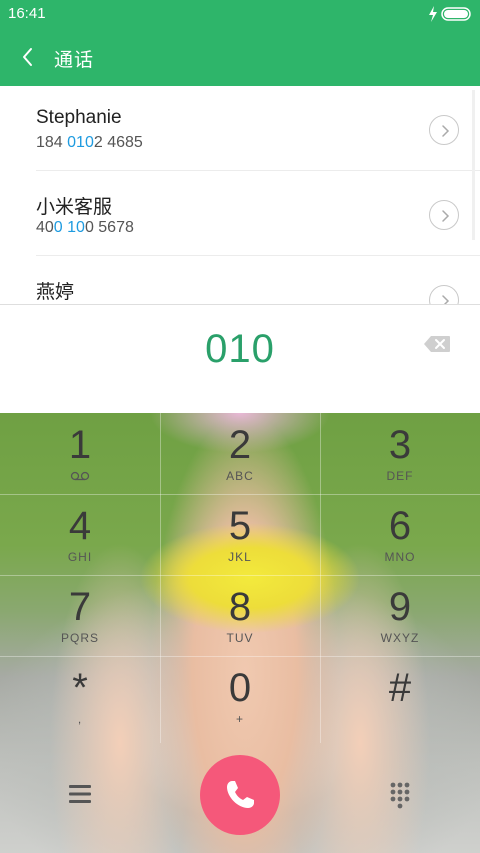 This screenshot has width=480, height=853. Describe the element at coordinates (240, 349) in the screenshot. I see `dialed-number: 010` at that location.